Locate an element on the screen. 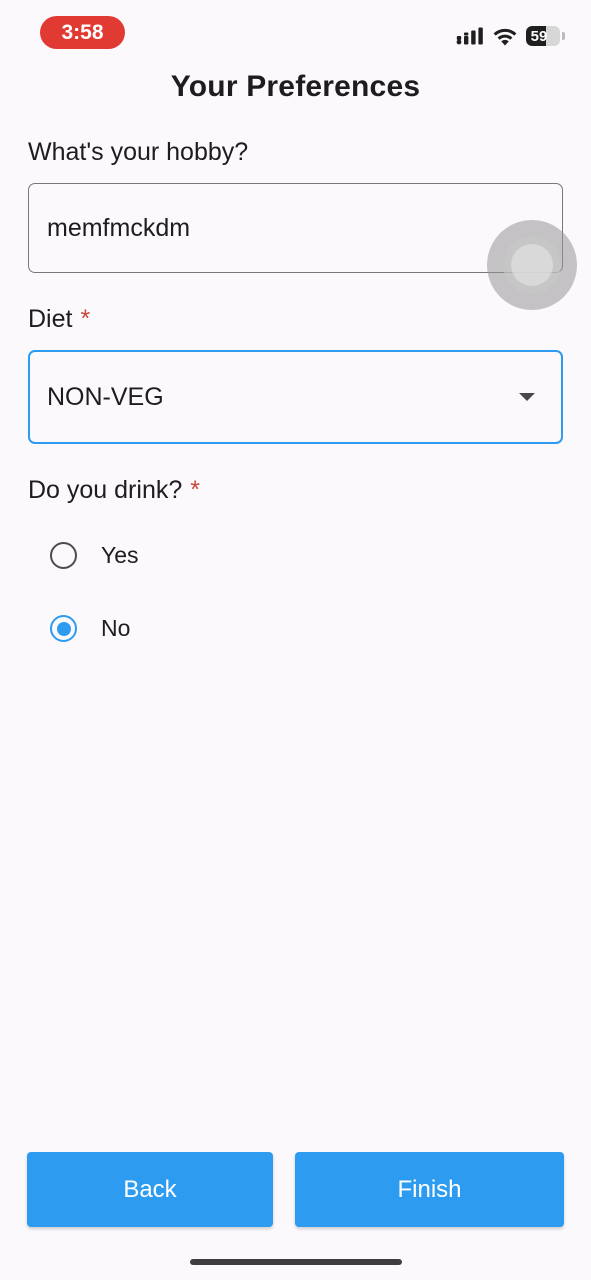  battery-level: 59 is located at coordinates (539, 36).